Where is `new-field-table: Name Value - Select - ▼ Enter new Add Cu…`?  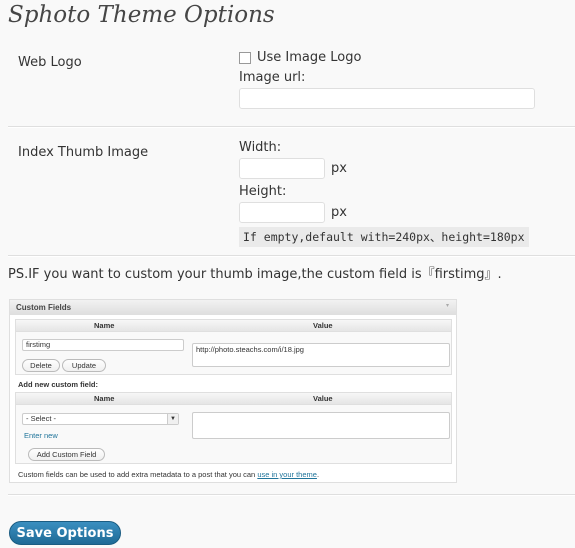
new-field-table: Name Value - Select - ▼ Enter new Add Cu… is located at coordinates (233, 428).